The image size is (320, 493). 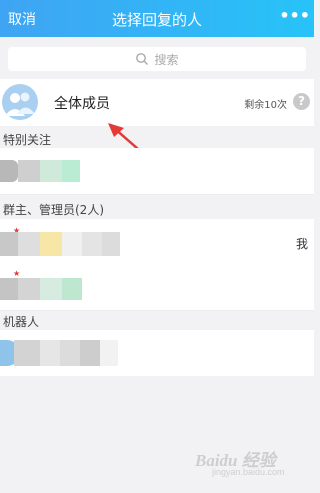 What do you see at coordinates (142, 59) in the screenshot?
I see `search-icon` at bounding box center [142, 59].